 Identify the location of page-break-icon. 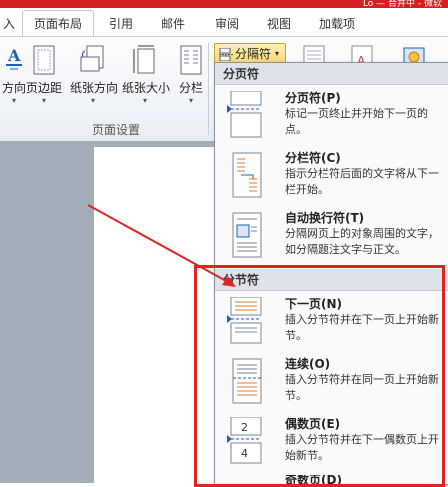
(246, 114).